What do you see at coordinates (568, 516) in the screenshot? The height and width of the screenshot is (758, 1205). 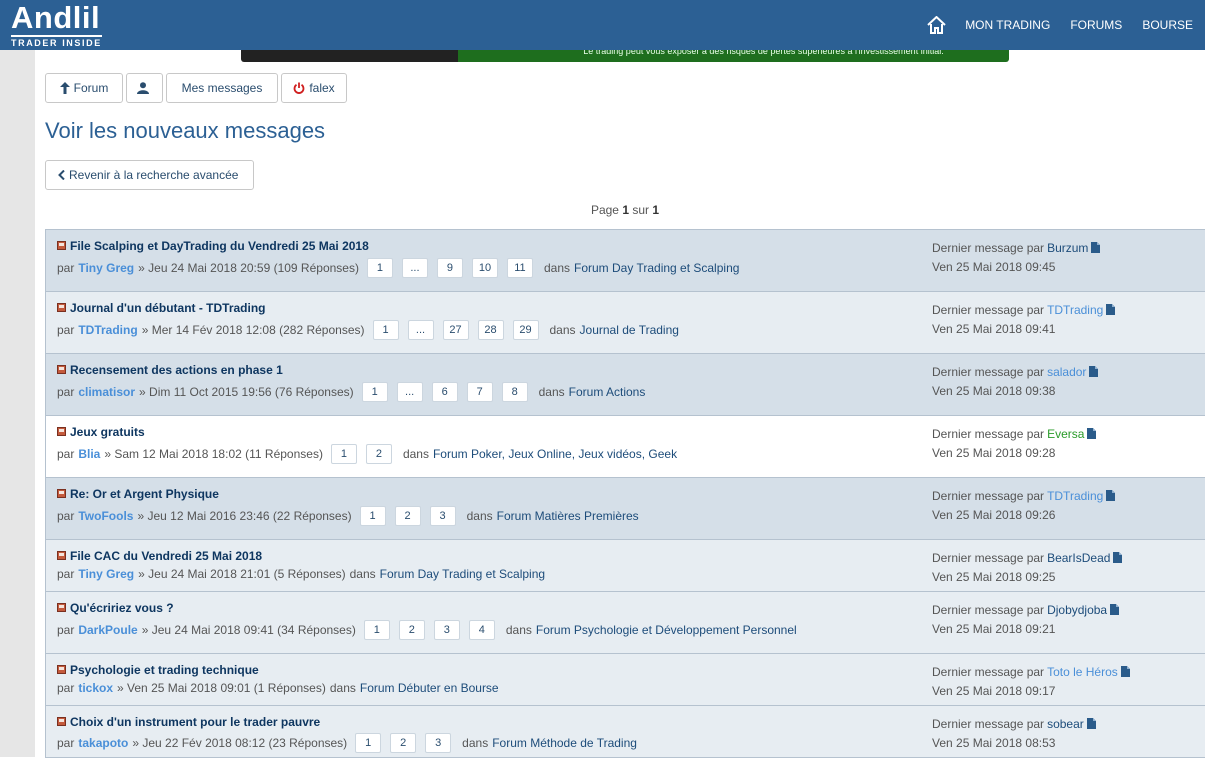 I see `forum-link: Forum Matières Premières` at bounding box center [568, 516].